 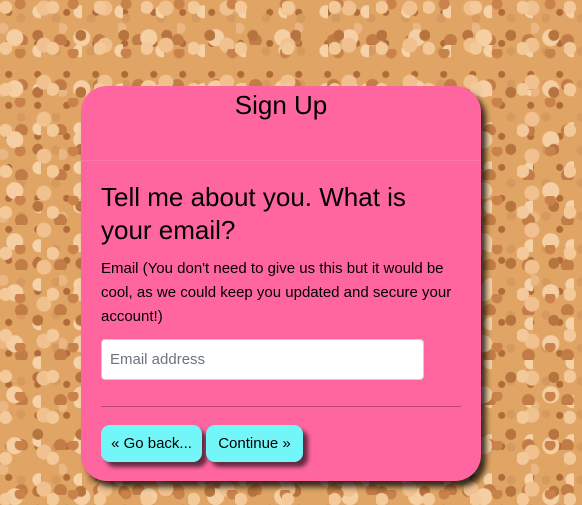 What do you see at coordinates (262, 359) in the screenshot?
I see `email-input` at bounding box center [262, 359].